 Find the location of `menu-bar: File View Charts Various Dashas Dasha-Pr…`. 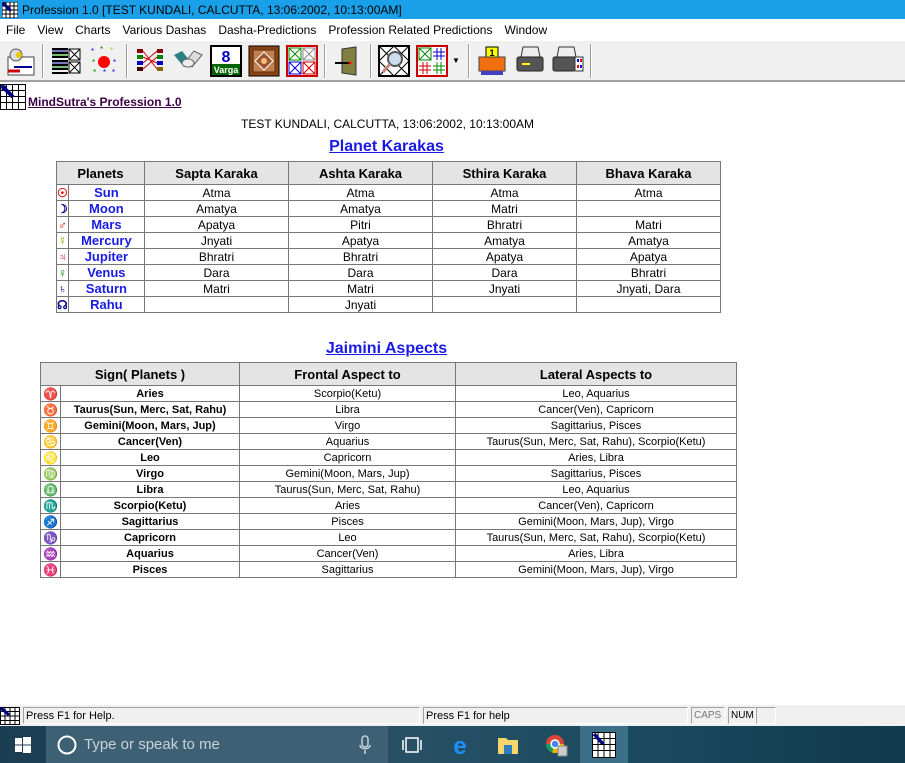

menu-bar: File View Charts Various Dashas Dasha-Pr… is located at coordinates (452, 29).